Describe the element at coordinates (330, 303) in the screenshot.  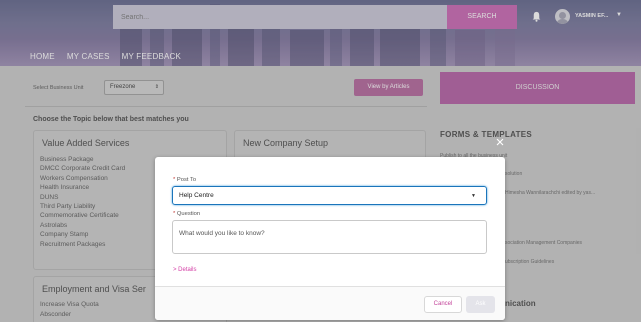
I see `modal-footer: Cancel Ask` at that location.